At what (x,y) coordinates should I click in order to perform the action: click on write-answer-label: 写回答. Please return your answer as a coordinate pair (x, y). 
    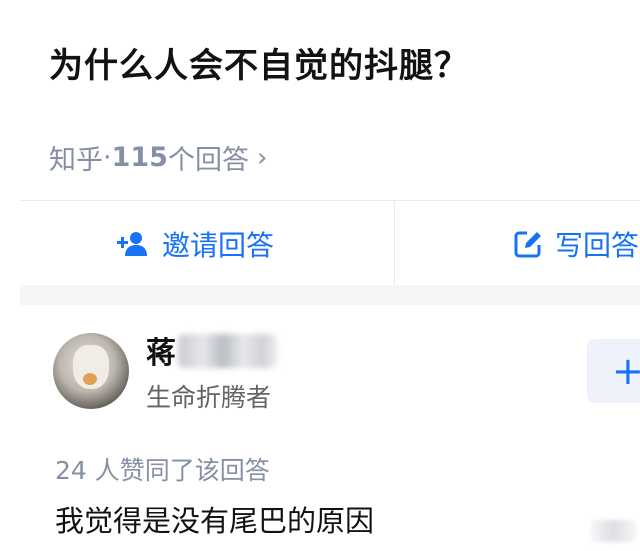
    Looking at the image, I should click on (597, 245).